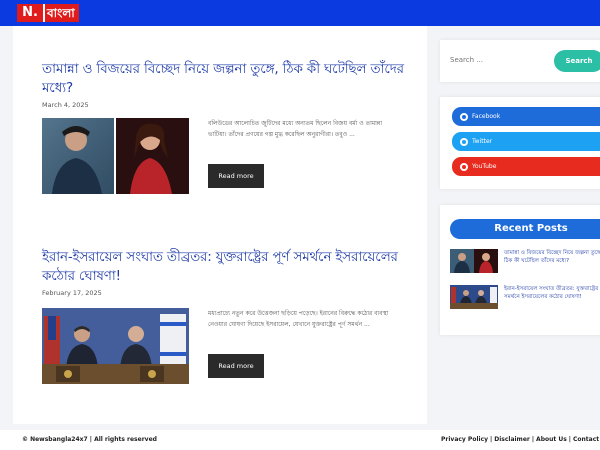 The width and height of the screenshot is (600, 450). Describe the element at coordinates (464, 116) in the screenshot. I see `facebook-icon` at that location.